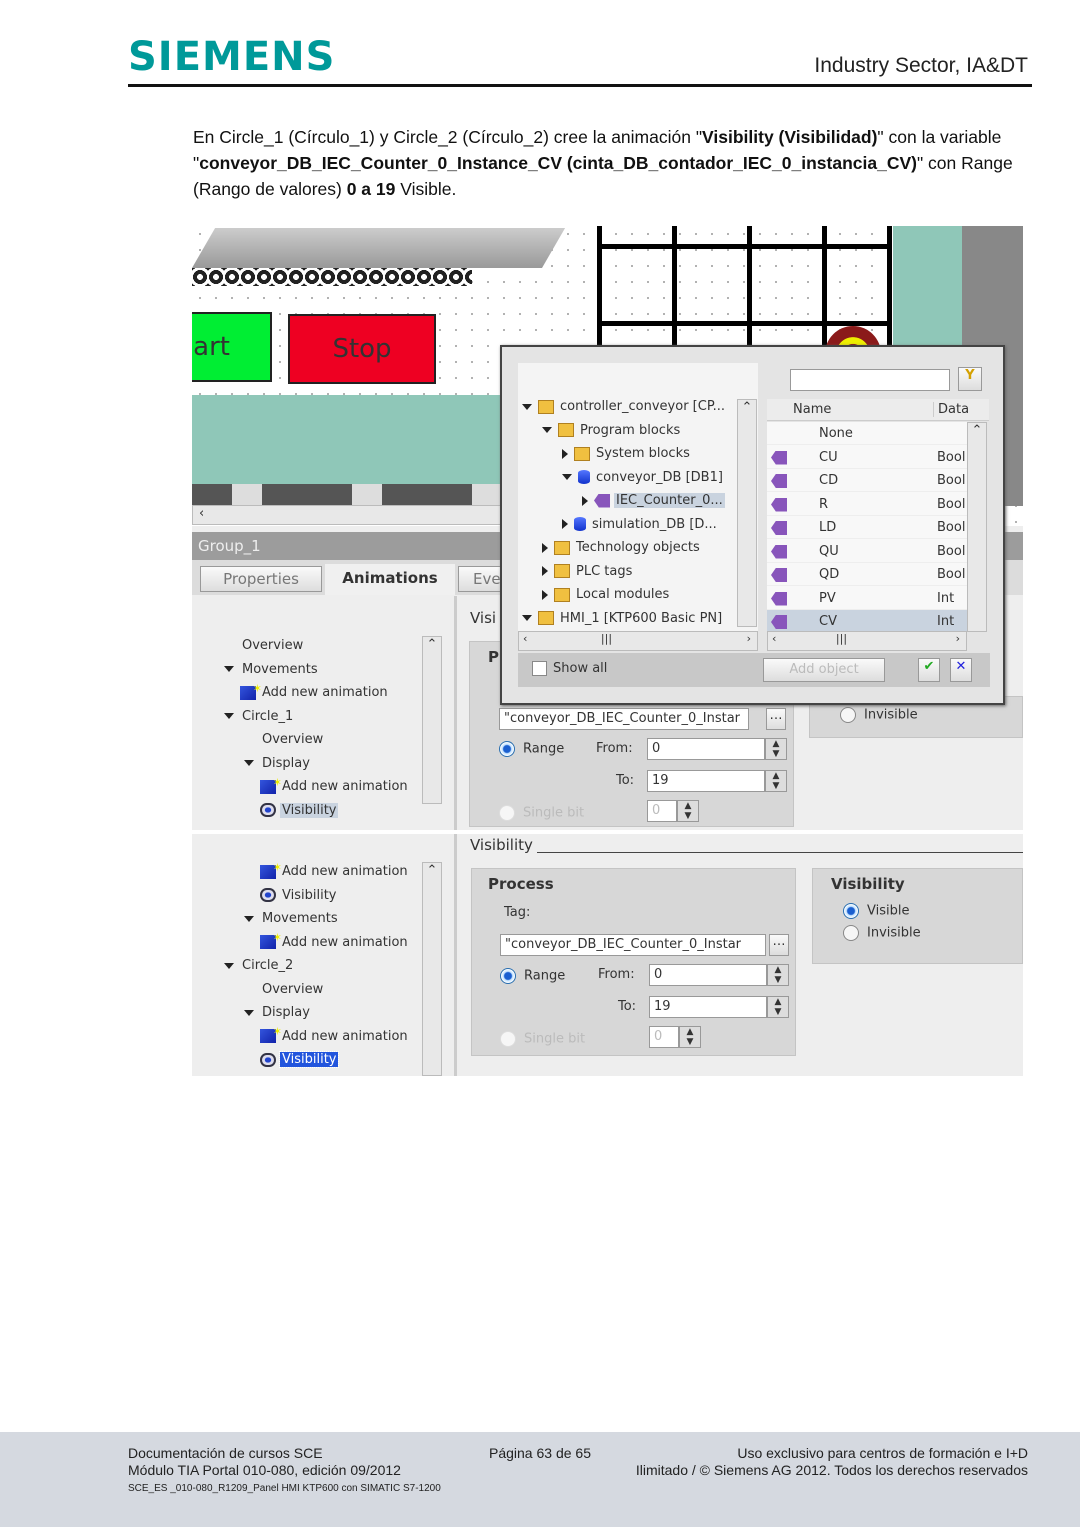  What do you see at coordinates (362, 349) in the screenshot?
I see `stop-button: Stop` at bounding box center [362, 349].